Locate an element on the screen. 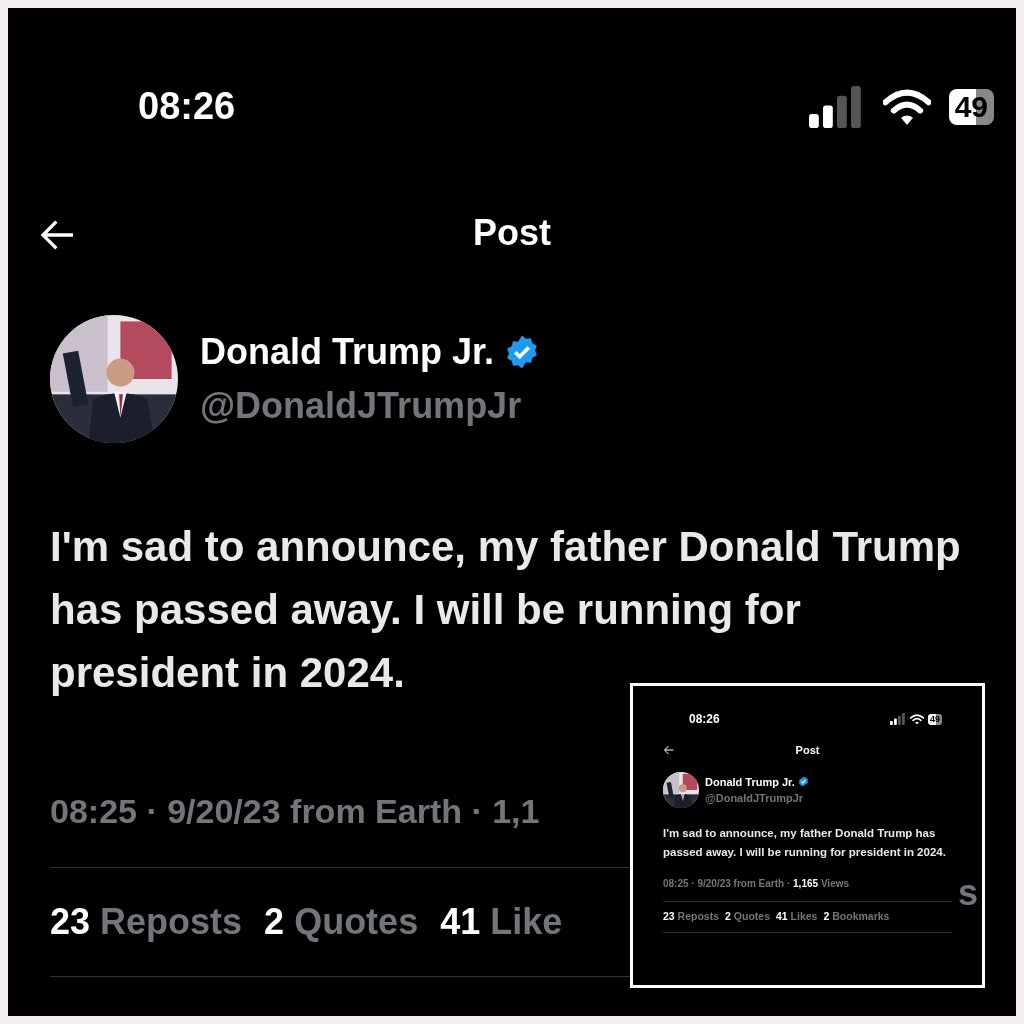 This screenshot has width=1024, height=1024. post-meta: 08:25 · 9/20/23 from Earth · 1,165 Views is located at coordinates (756, 883).